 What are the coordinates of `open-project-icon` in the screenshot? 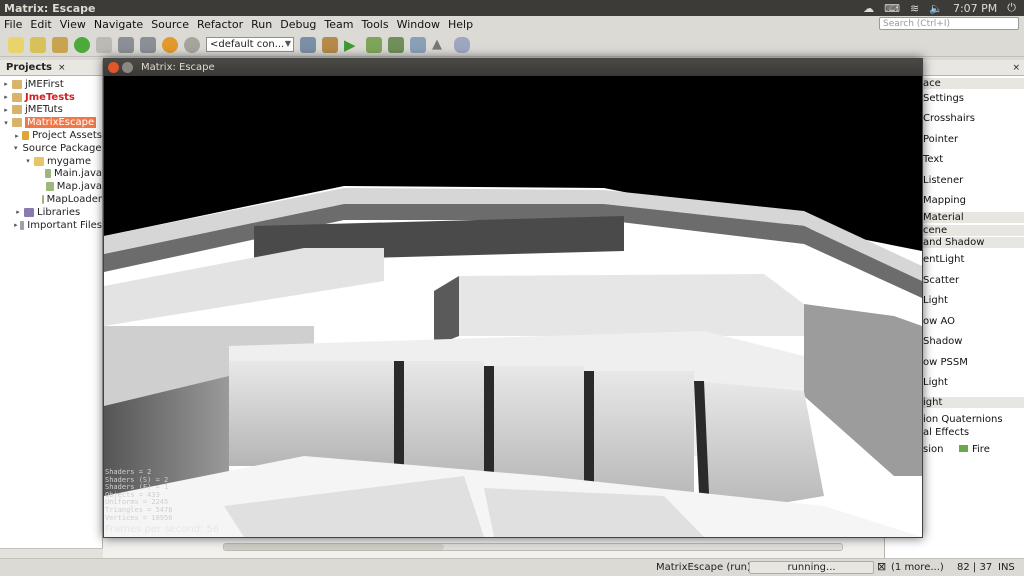 It's located at (60, 44).